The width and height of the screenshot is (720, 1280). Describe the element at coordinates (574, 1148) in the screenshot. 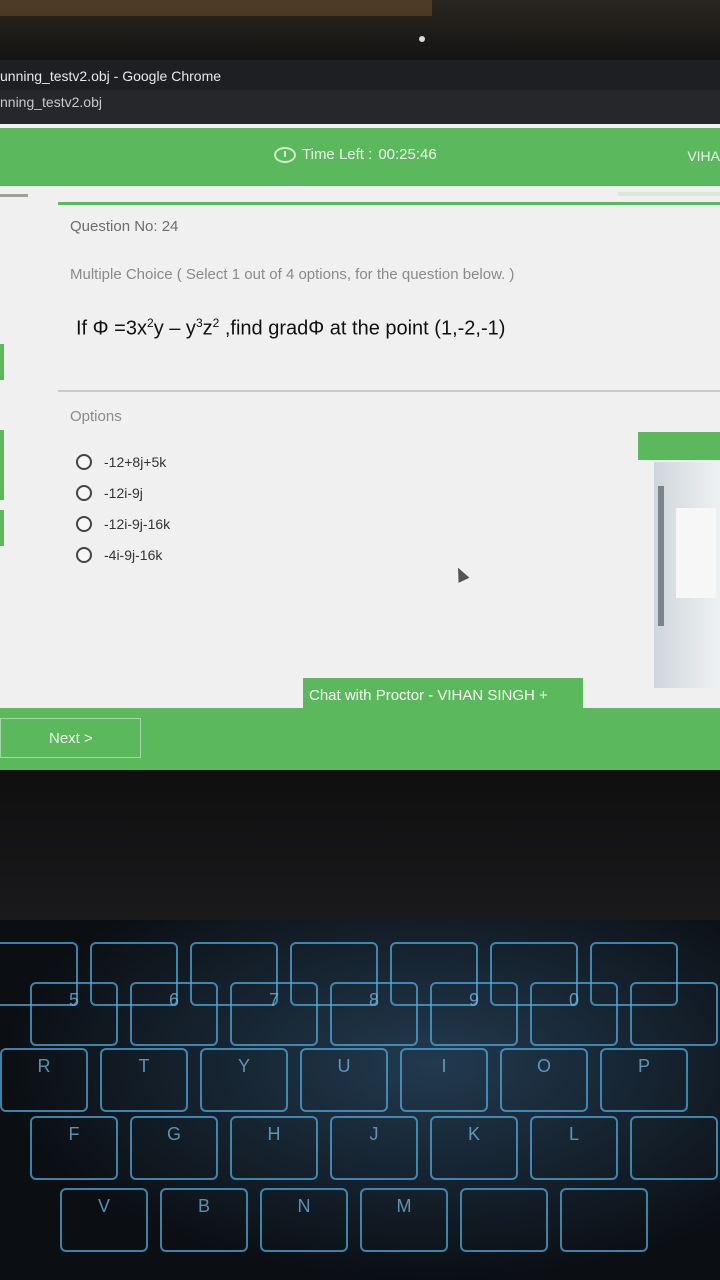

I see `key-l: L` at that location.